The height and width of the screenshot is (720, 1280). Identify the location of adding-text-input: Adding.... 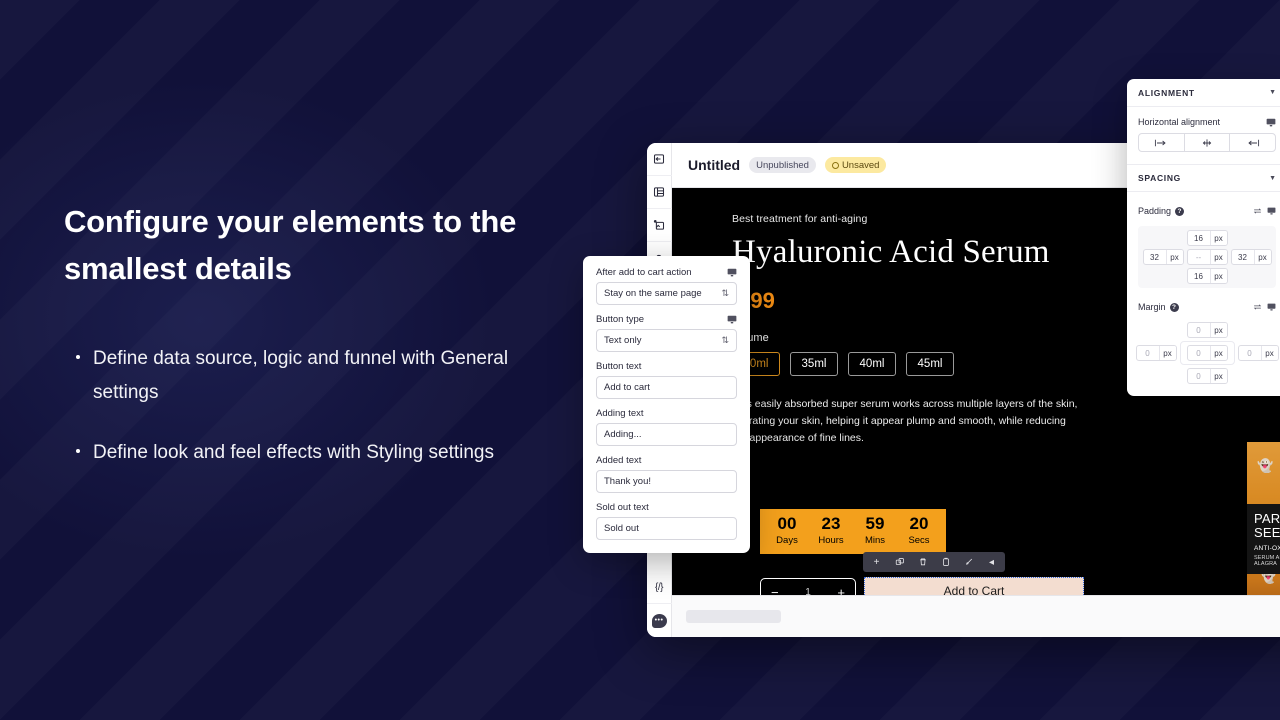
(666, 434).